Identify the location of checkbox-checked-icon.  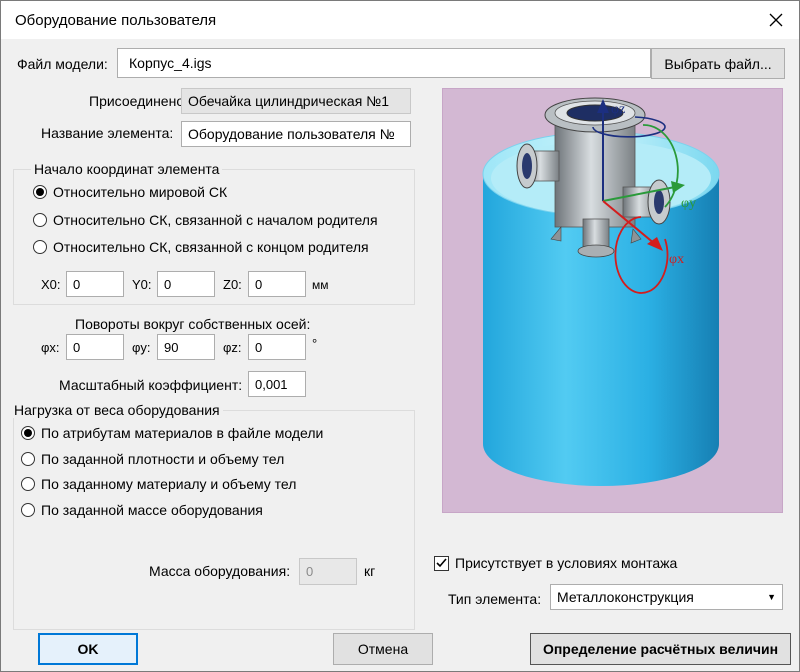
(441, 563).